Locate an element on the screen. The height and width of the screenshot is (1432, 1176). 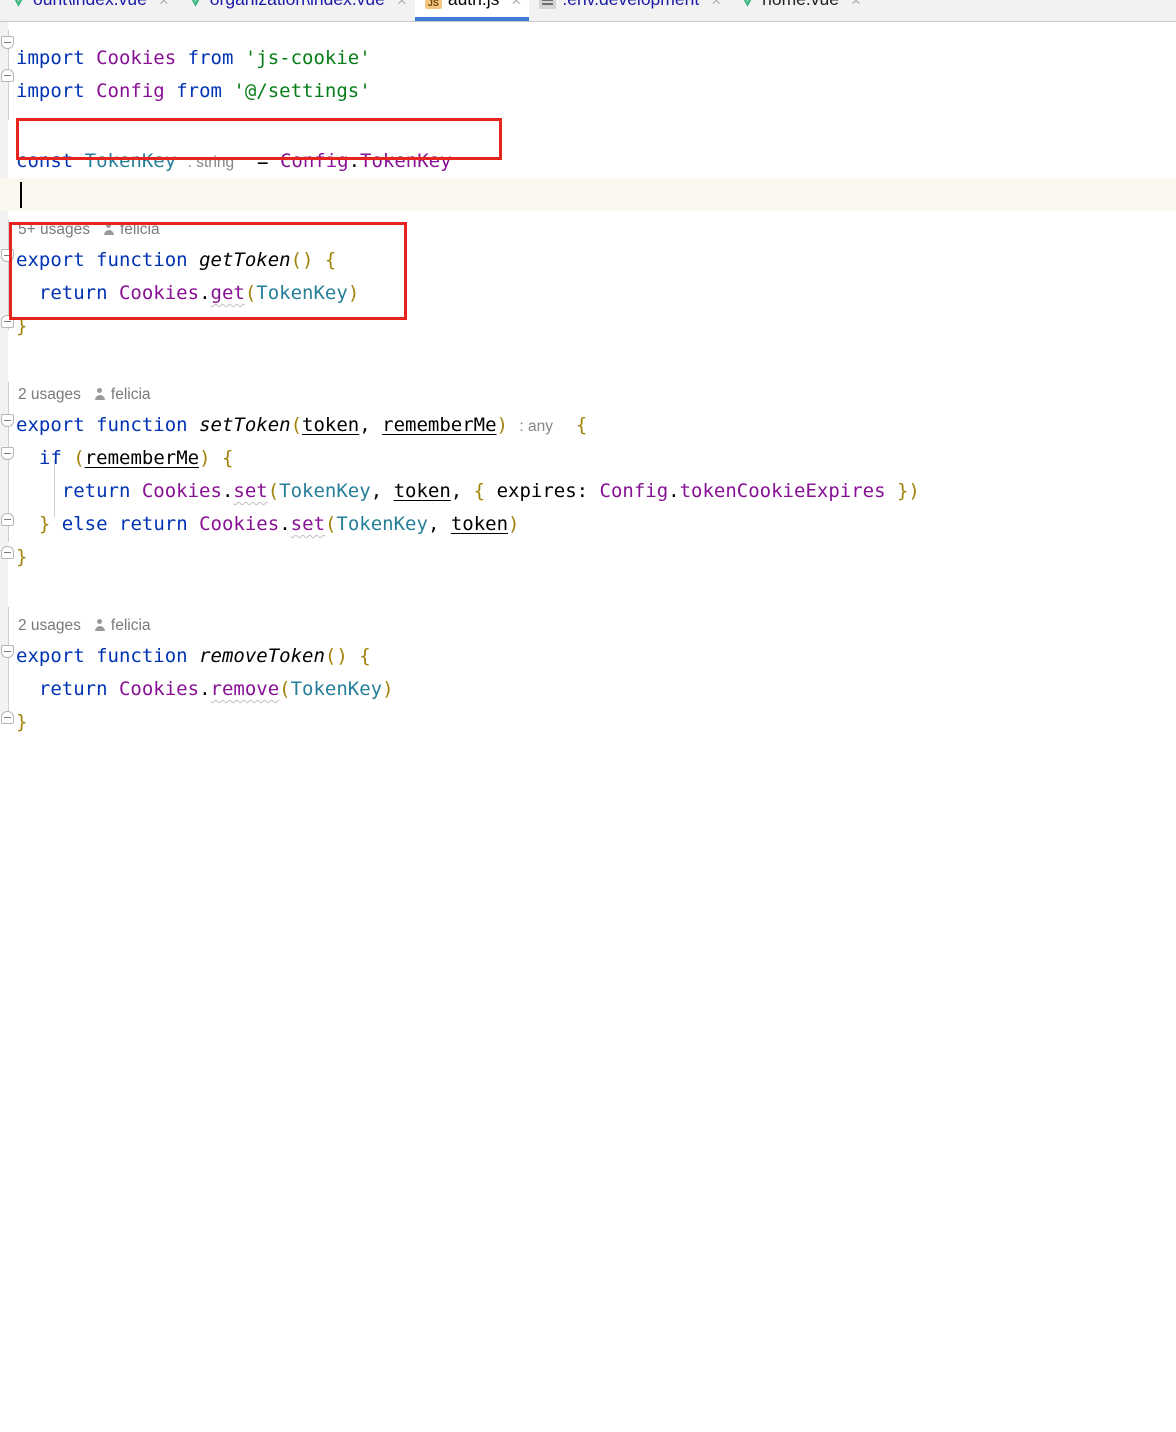
code-line-return-cookies-remove: return Cookies.remove(TokenKey) is located at coordinates (205, 689).